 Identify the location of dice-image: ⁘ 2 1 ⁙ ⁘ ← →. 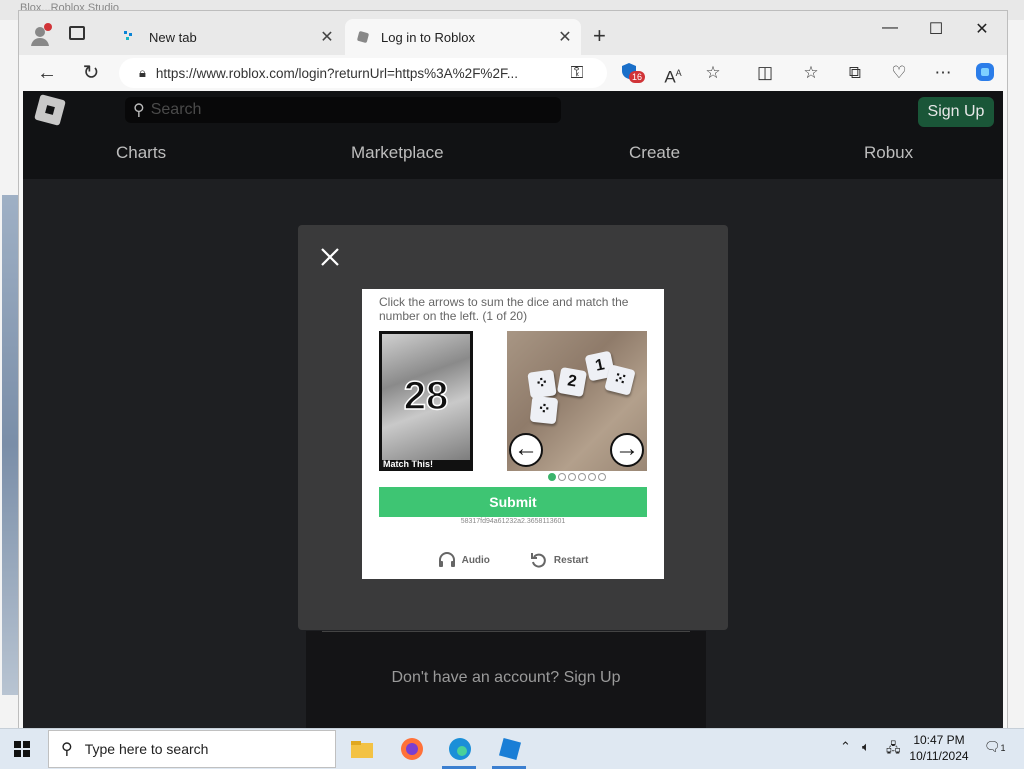
(577, 401).